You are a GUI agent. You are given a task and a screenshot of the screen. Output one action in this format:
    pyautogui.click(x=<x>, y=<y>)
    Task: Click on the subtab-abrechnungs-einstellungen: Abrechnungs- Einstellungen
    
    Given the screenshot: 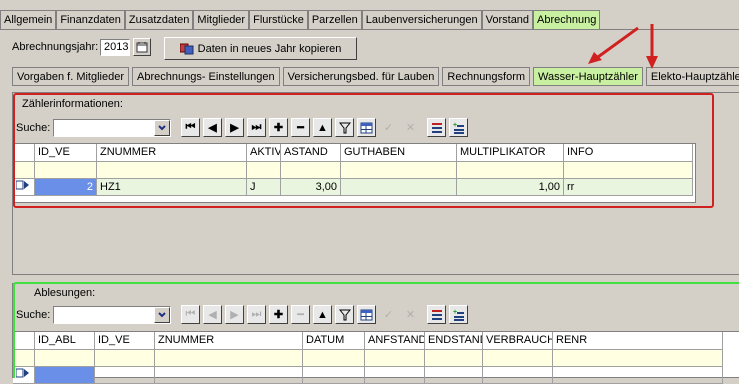 What is the action you would take?
    pyautogui.click(x=206, y=76)
    